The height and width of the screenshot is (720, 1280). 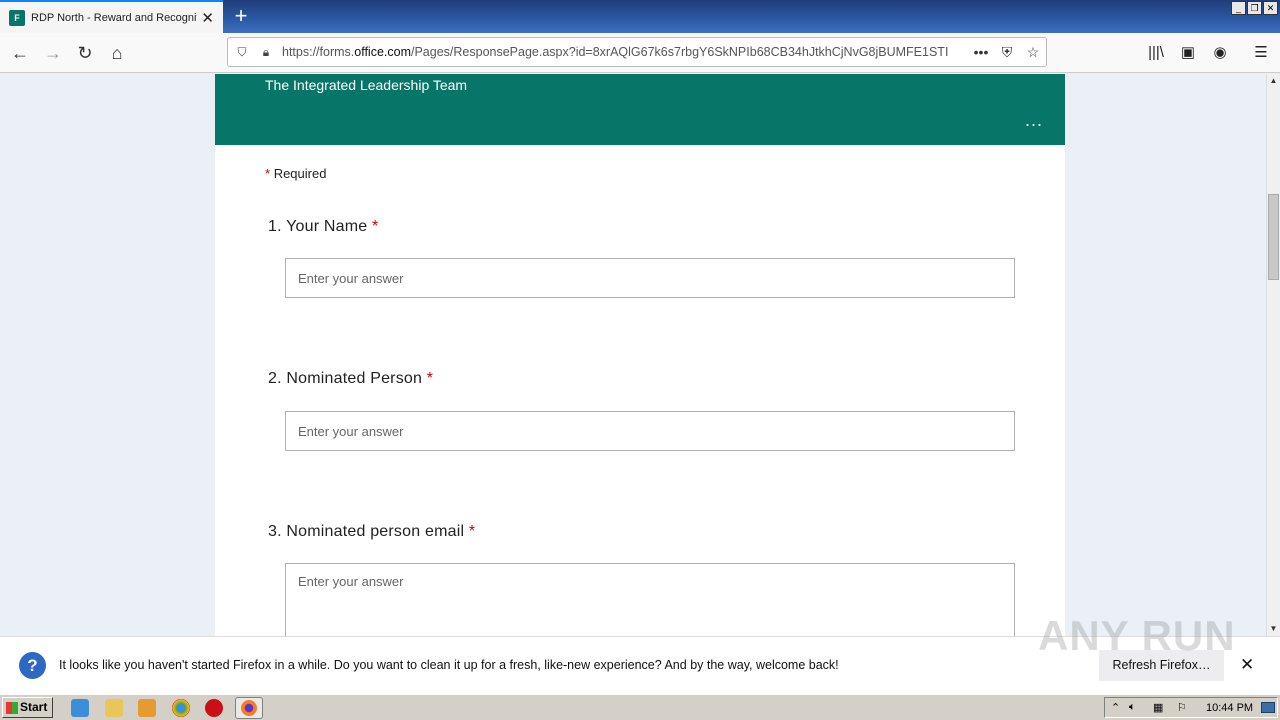 What do you see at coordinates (1273, 237) in the screenshot?
I see `scroll-thumb` at bounding box center [1273, 237].